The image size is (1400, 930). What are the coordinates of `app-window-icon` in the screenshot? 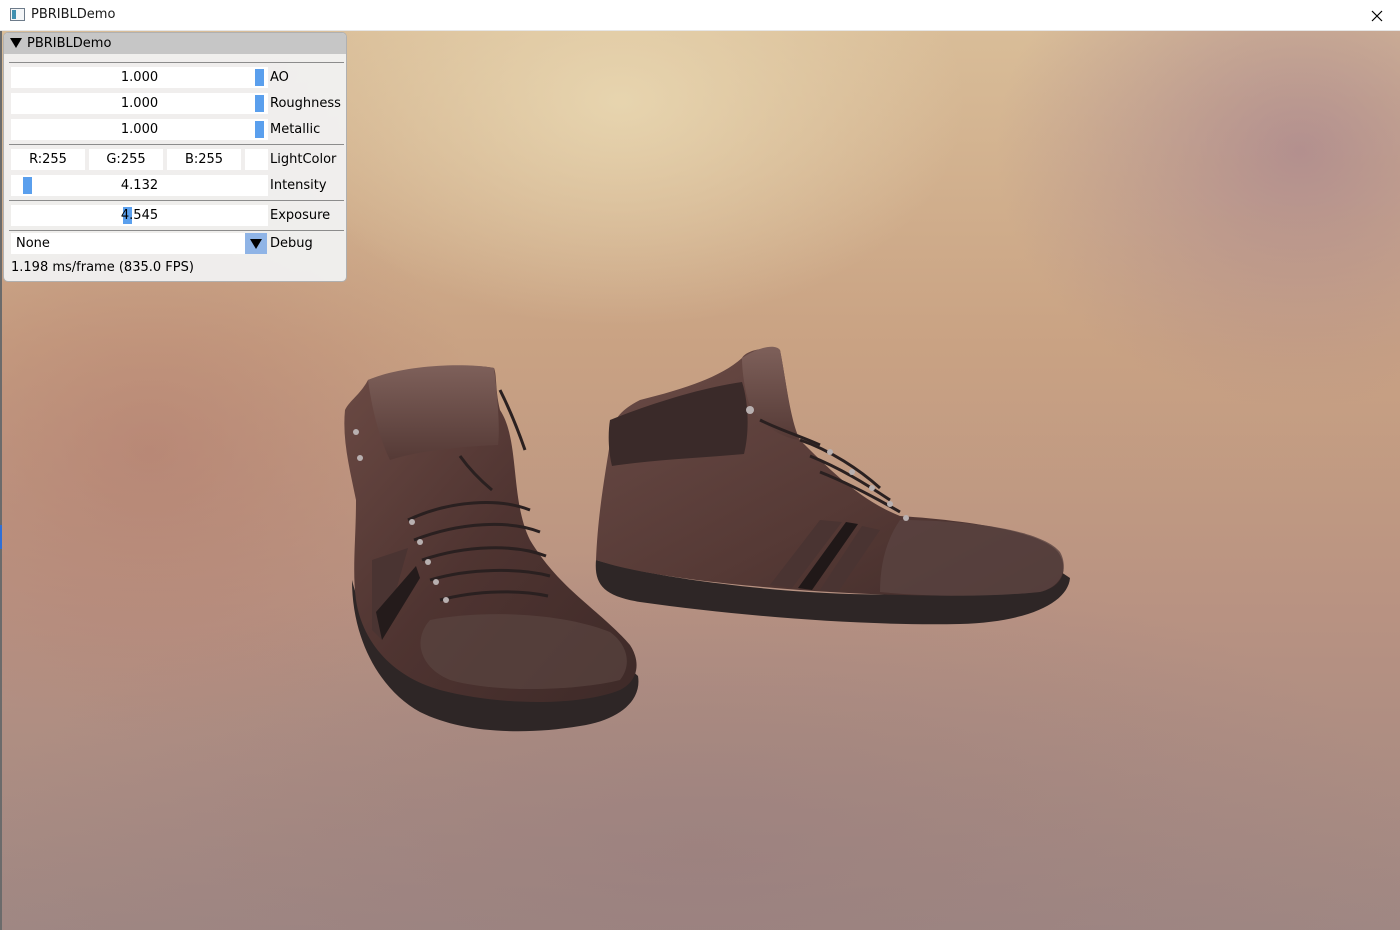 It's located at (17, 14).